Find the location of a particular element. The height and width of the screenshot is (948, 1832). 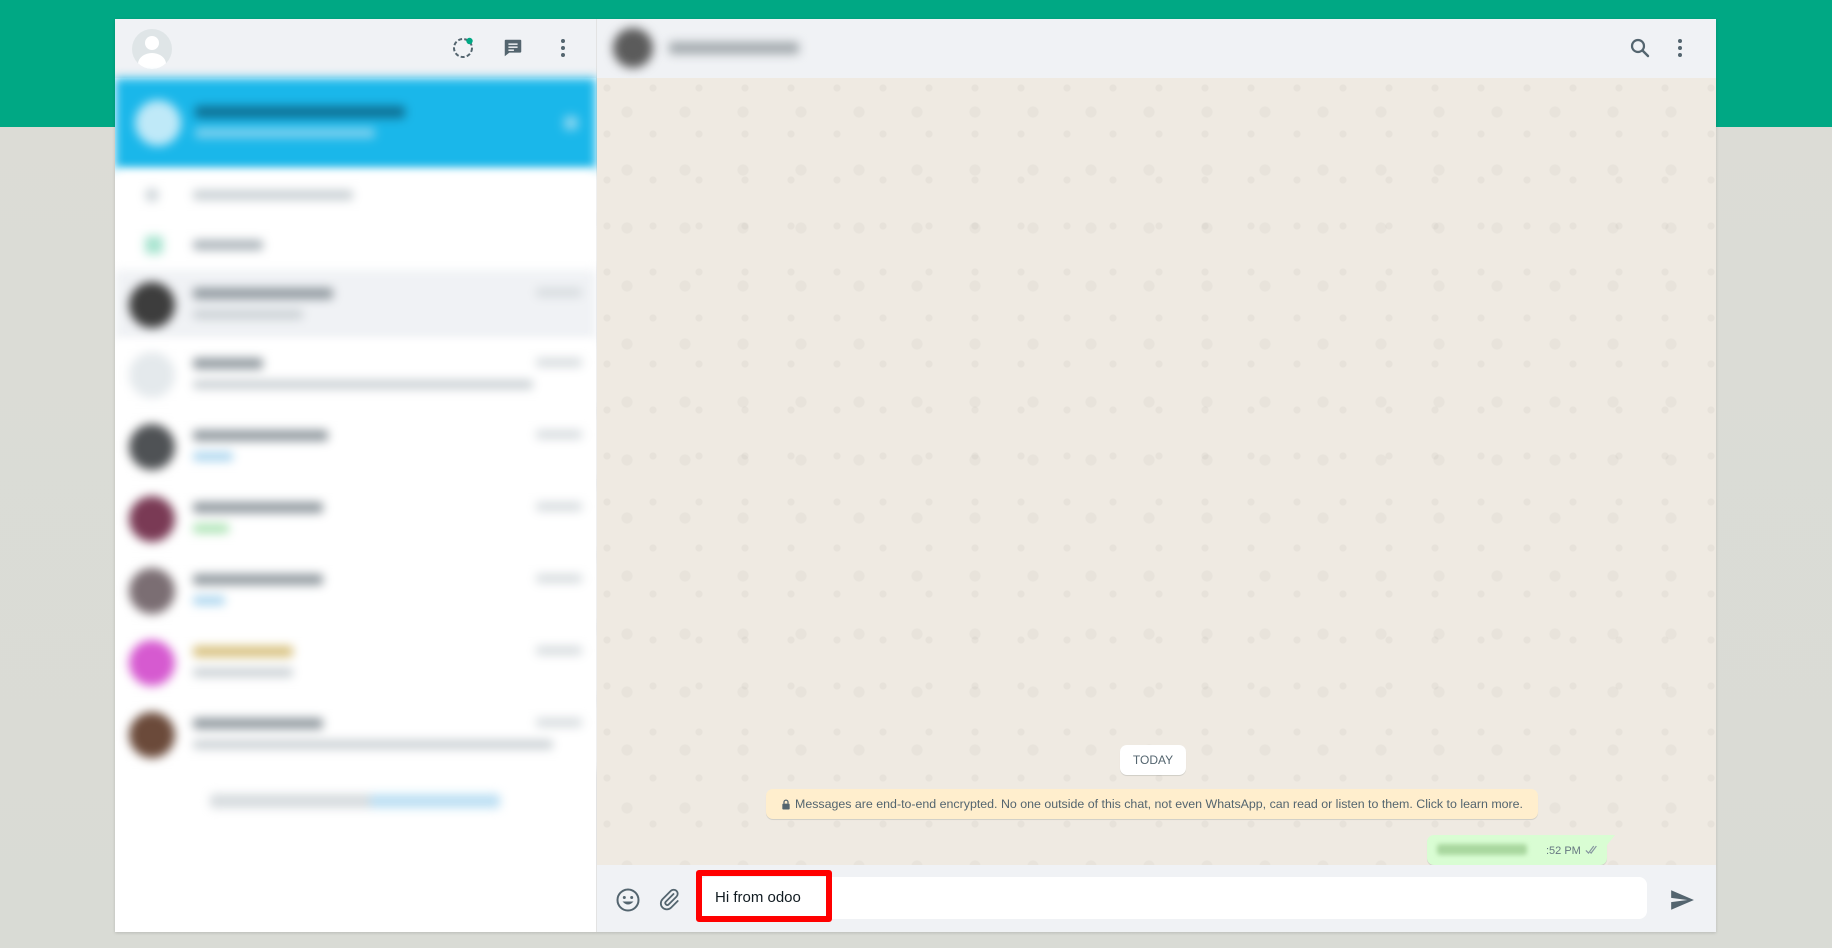

outgoing-message: :52 PM is located at coordinates (1521, 850).